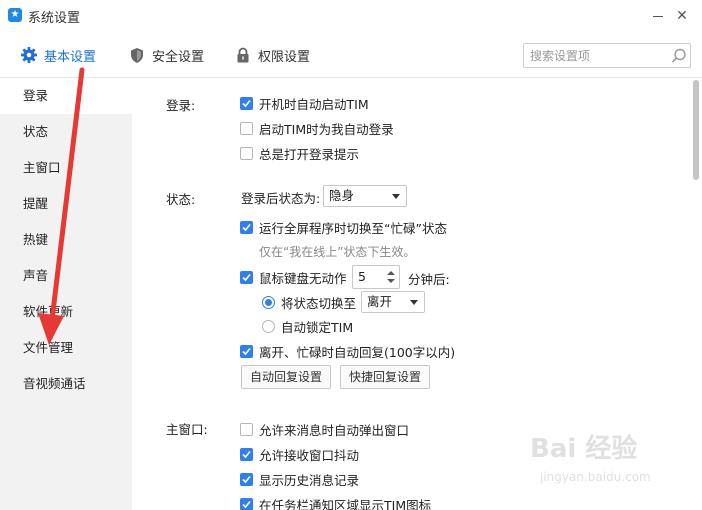 This screenshot has width=702, height=510. I want to click on option-label: 启动TIM时为我自动登录, so click(326, 129).